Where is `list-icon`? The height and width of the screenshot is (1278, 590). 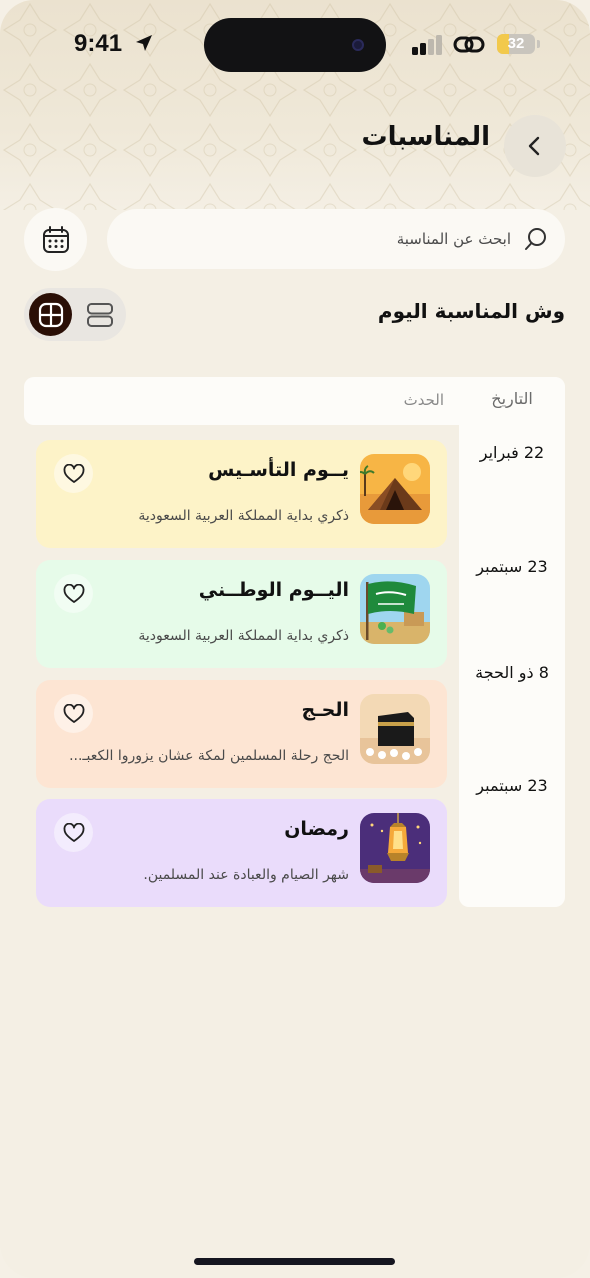
list-icon is located at coordinates (99, 314).